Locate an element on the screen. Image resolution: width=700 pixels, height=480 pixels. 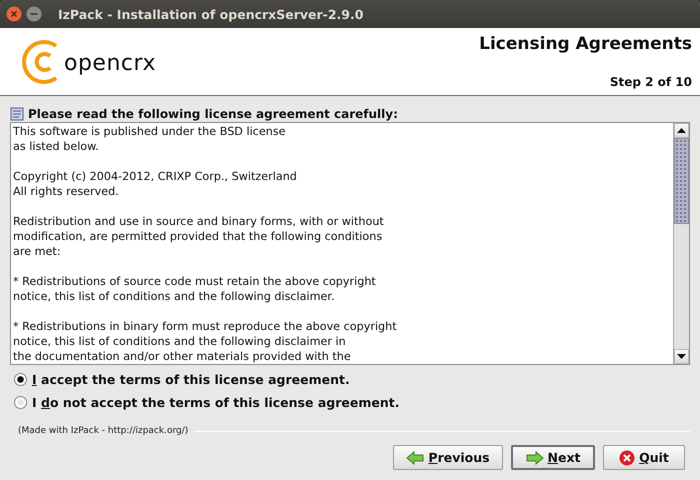
license-paragraph: This software is published under the BSD license as listed below. is located at coordinates (150, 139).